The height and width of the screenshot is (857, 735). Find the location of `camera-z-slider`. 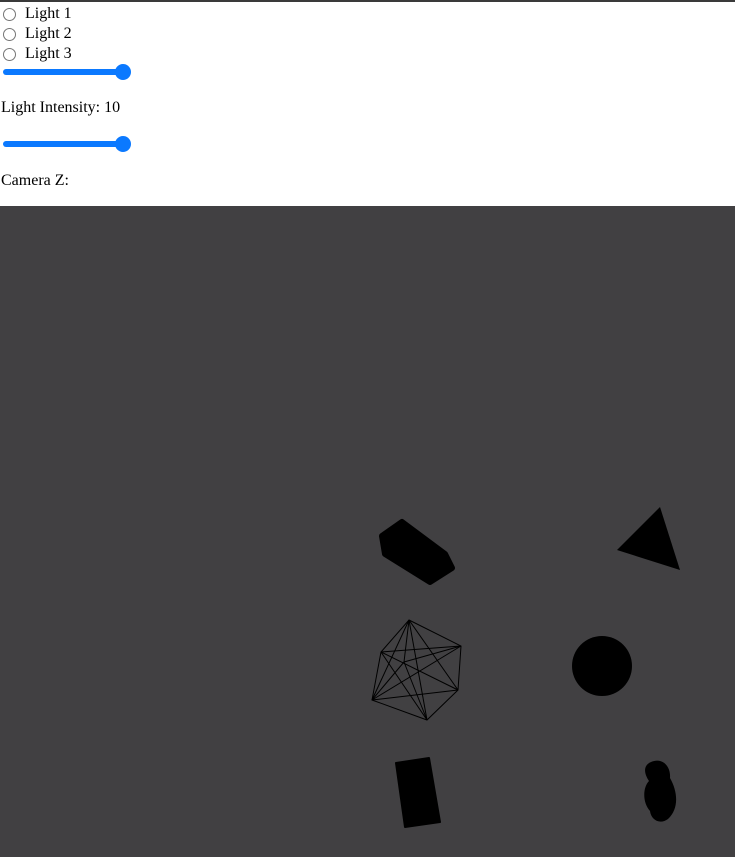

camera-z-slider is located at coordinates (67, 144).